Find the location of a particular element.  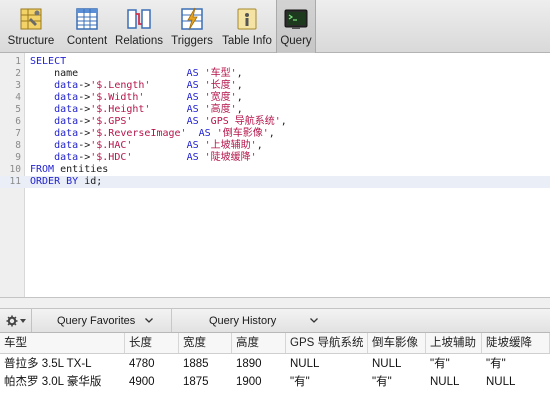

line-number: 1 is located at coordinates (18, 61).